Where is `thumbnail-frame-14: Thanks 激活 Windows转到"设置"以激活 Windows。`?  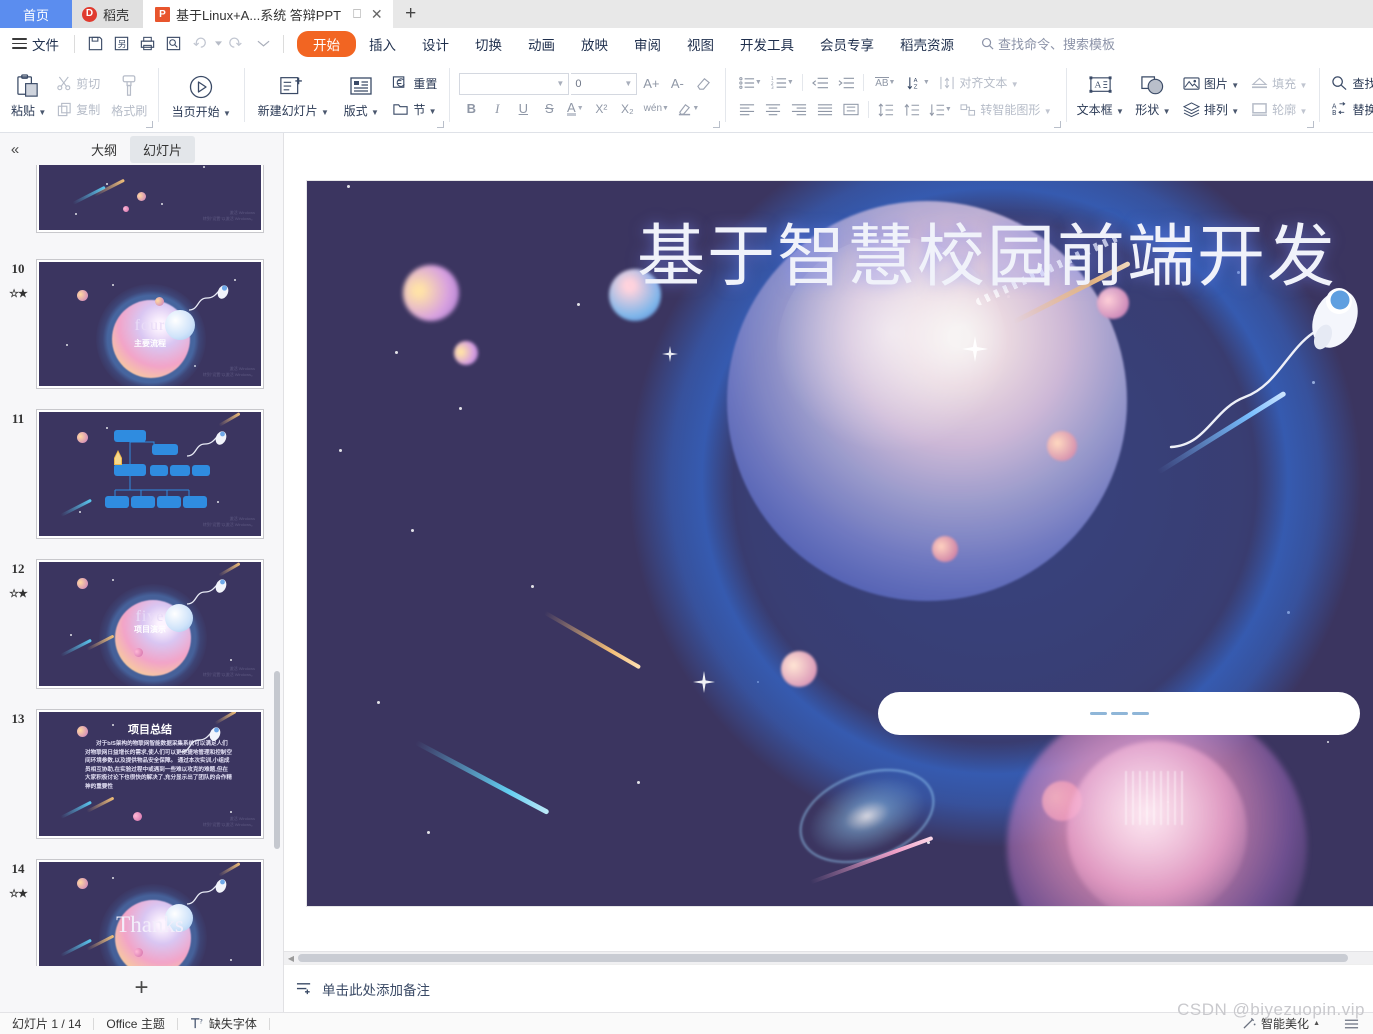
thumbnail-frame-14: Thanks 激活 Windows转到"设置"以激活 Windows。 is located at coordinates (150, 912).